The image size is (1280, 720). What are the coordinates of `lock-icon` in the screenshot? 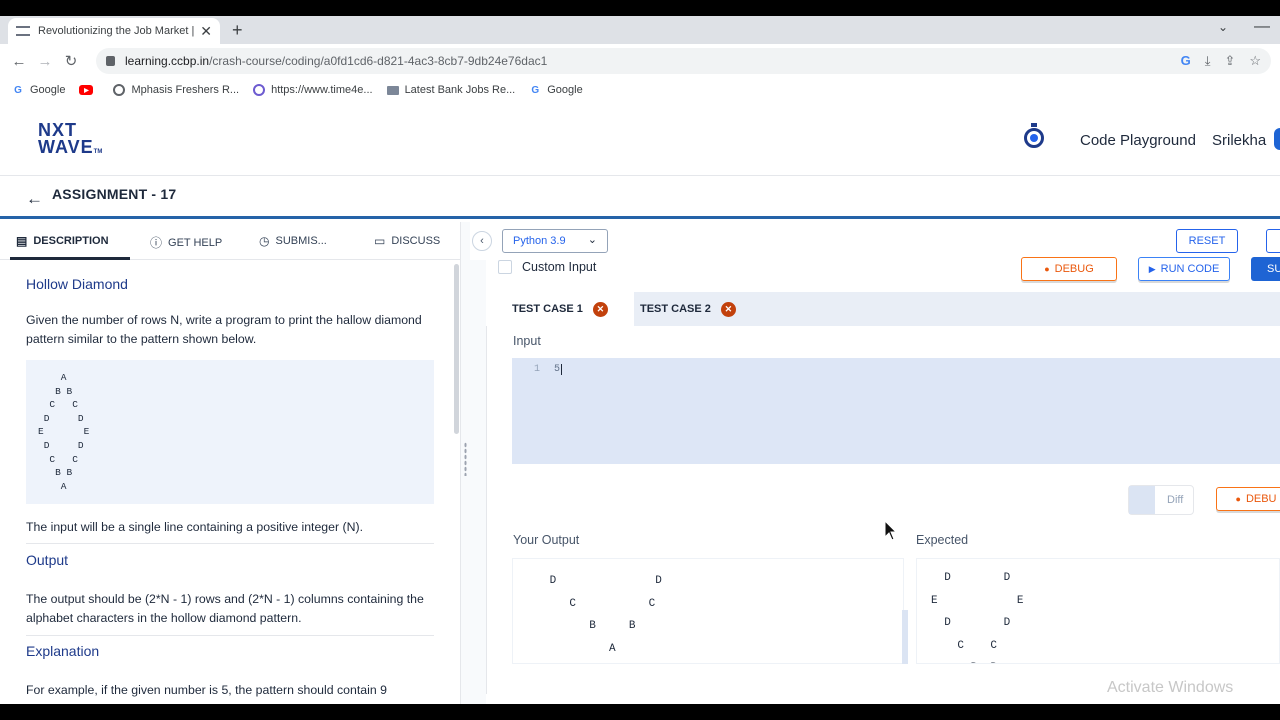 It's located at (110, 61).